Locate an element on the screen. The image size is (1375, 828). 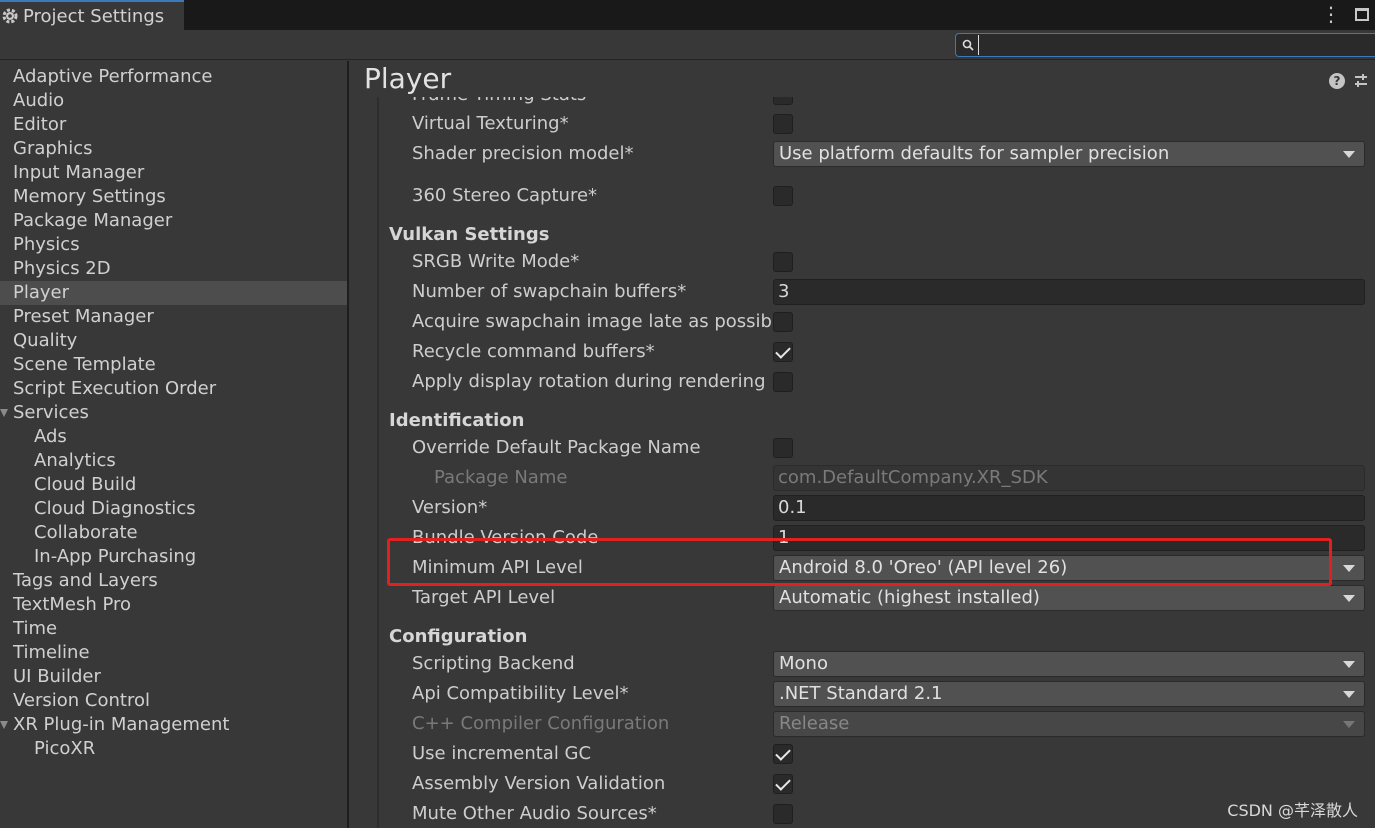
sidebar-item-quality: Quality is located at coordinates (173, 341).